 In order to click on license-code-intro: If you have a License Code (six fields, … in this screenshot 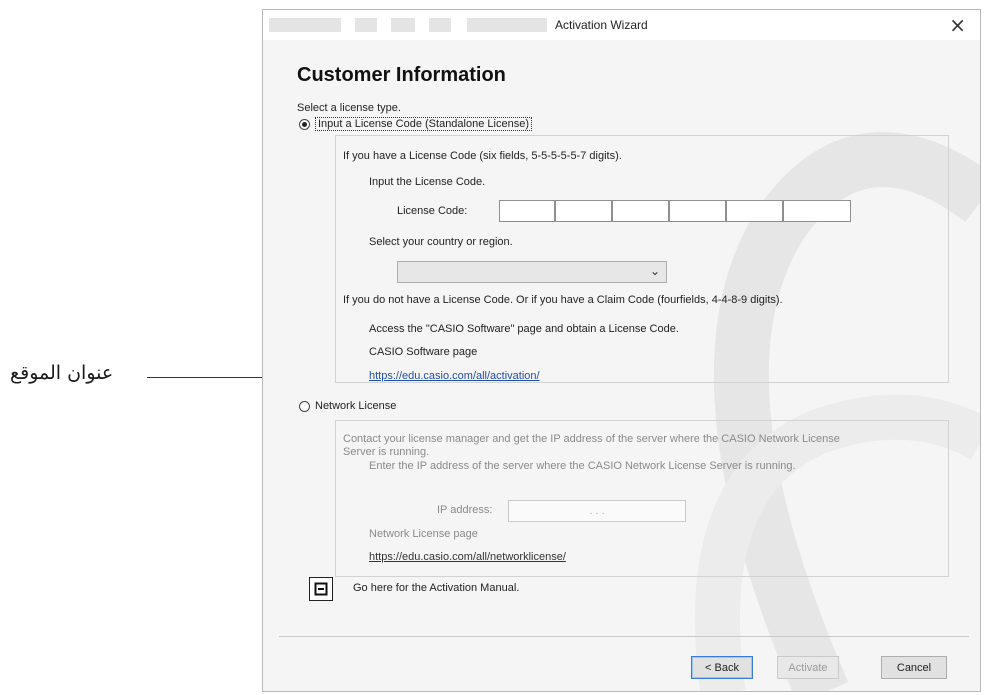, I will do `click(482, 156)`.